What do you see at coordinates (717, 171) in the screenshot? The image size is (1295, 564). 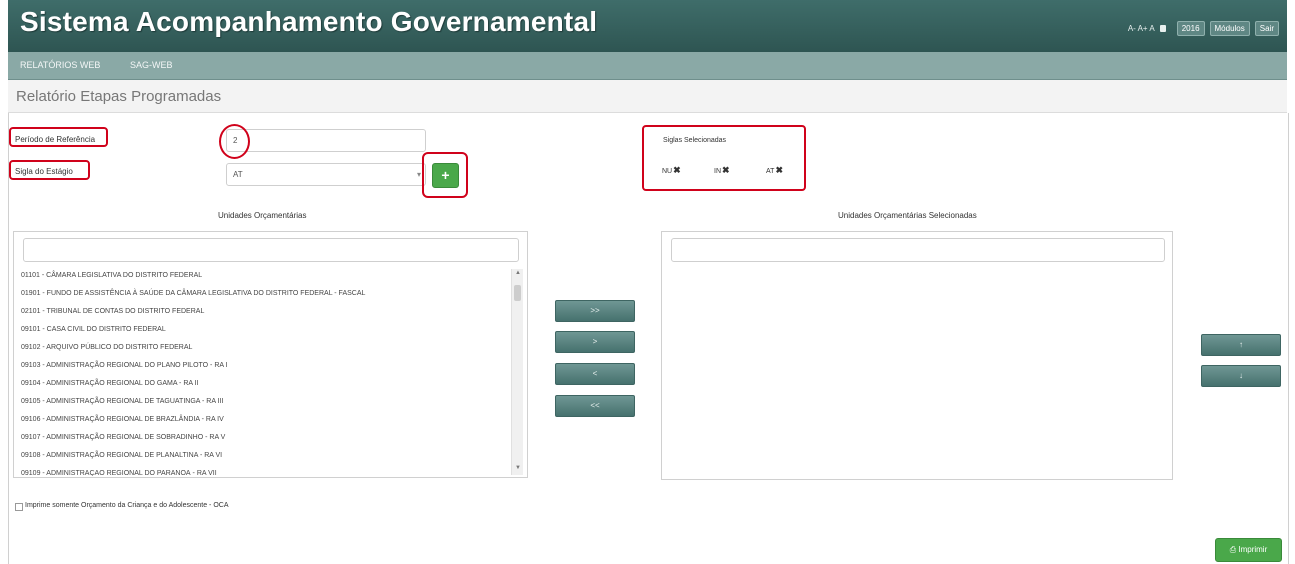 I see `sigla-tag-label: IN` at bounding box center [717, 171].